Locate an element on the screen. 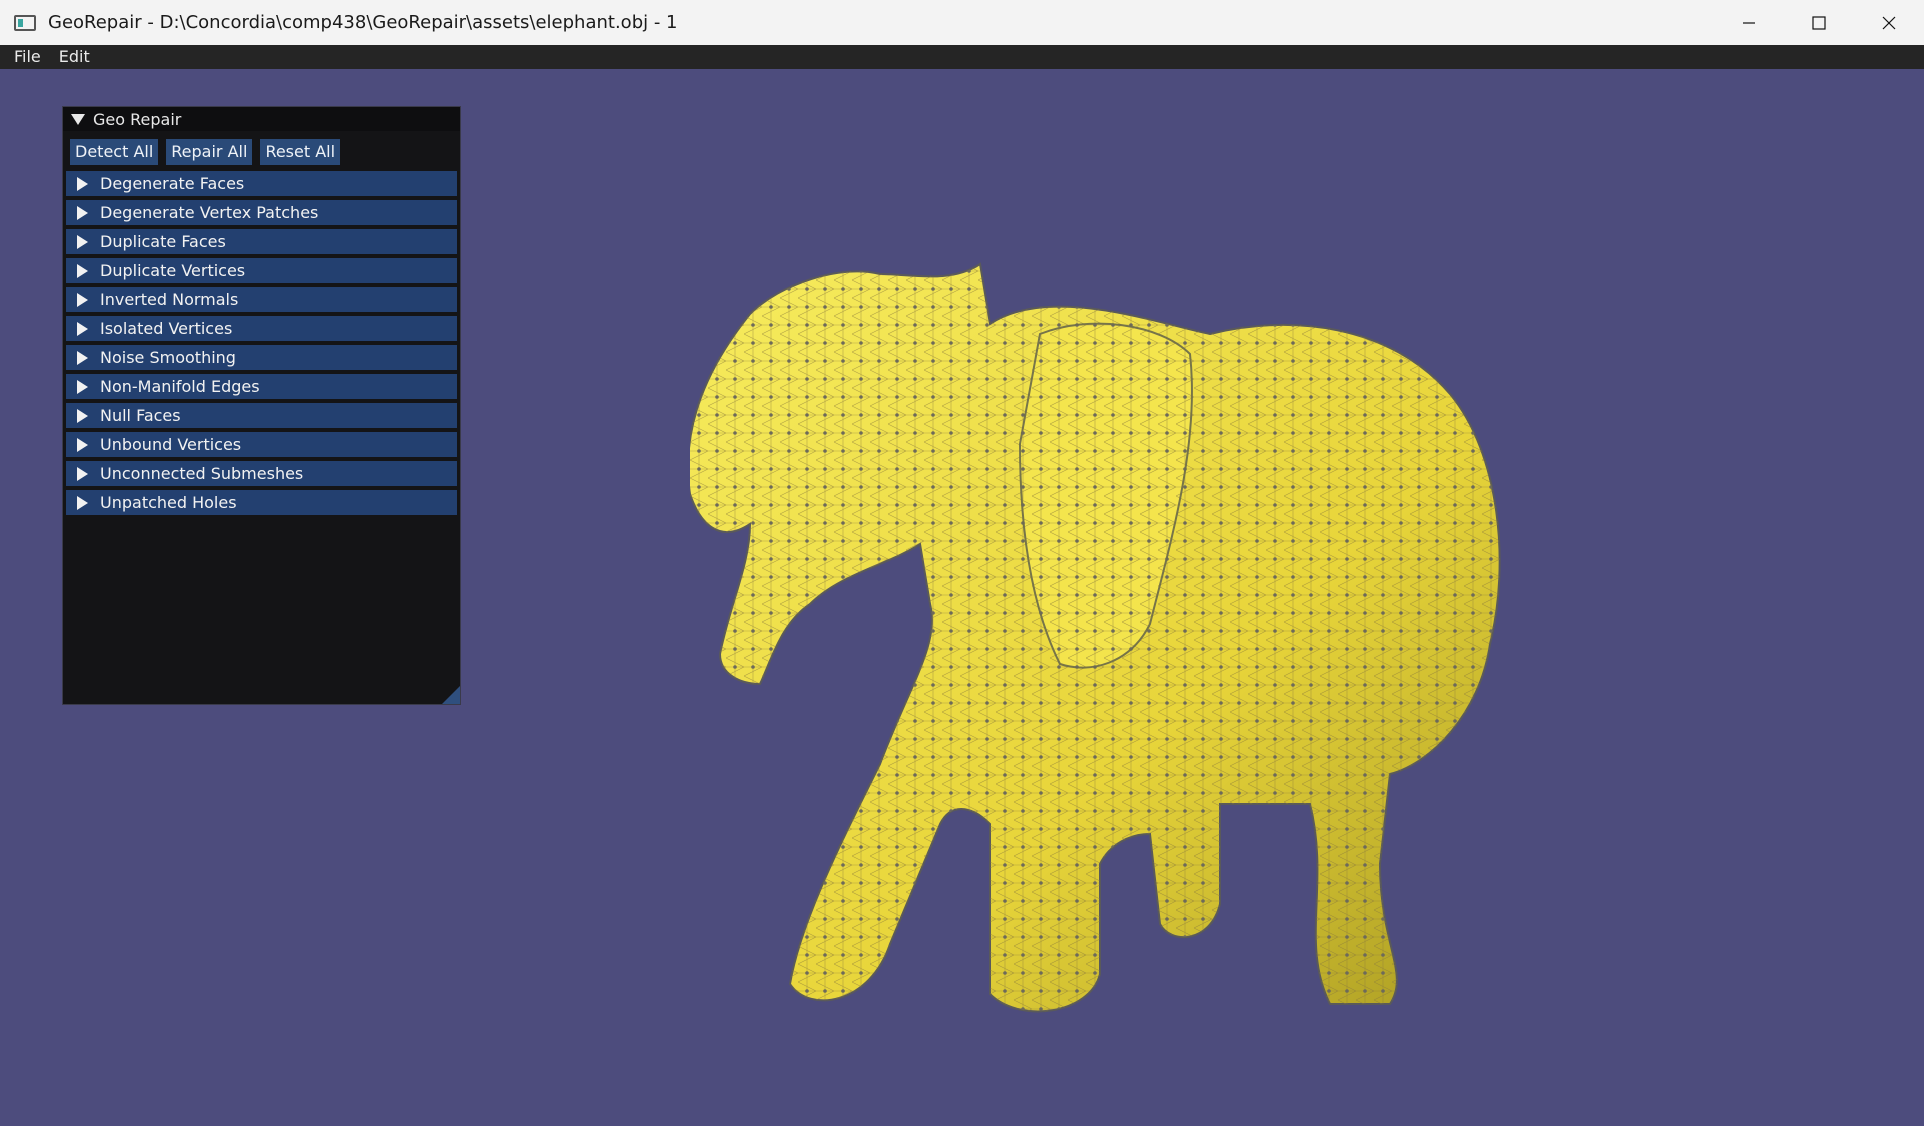  panel-actions: Detect All Repair All Reset All is located at coordinates (261, 148).